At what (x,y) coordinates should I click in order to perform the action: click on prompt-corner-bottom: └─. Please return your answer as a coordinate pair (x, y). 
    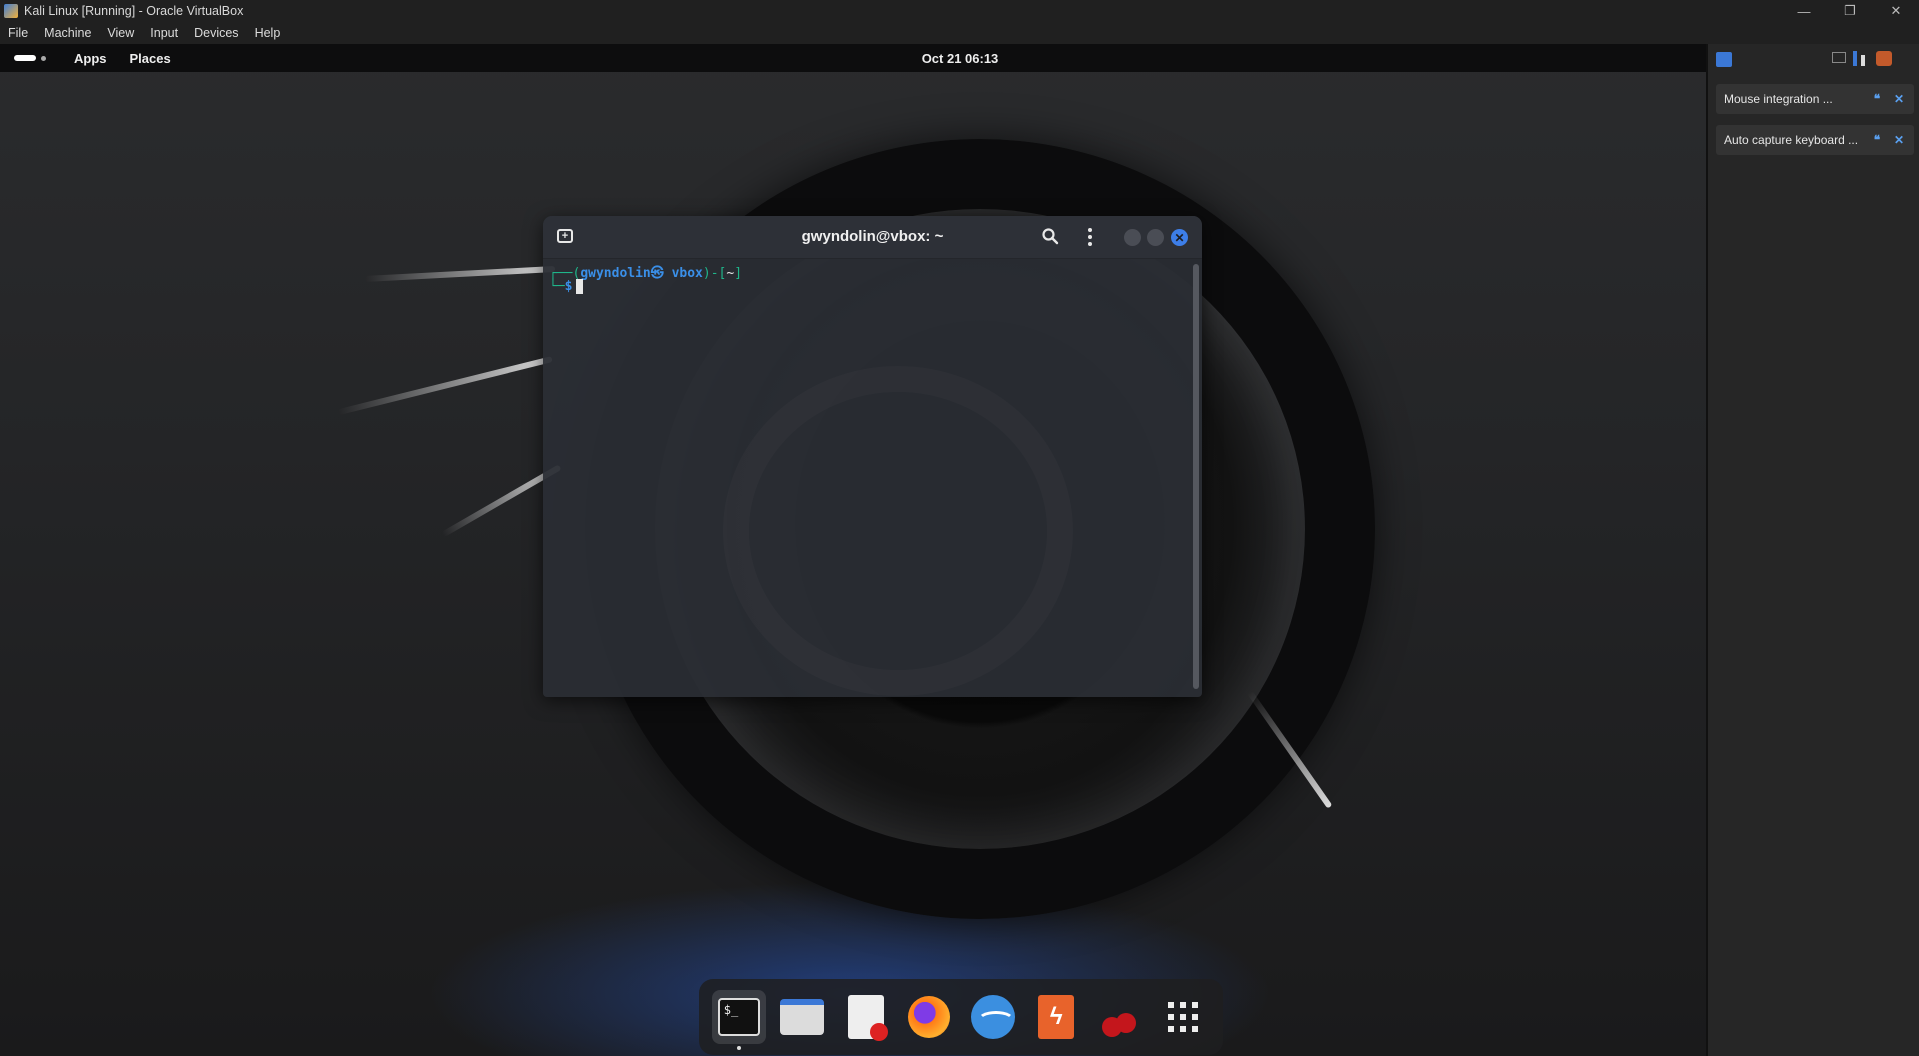
    Looking at the image, I should click on (557, 286).